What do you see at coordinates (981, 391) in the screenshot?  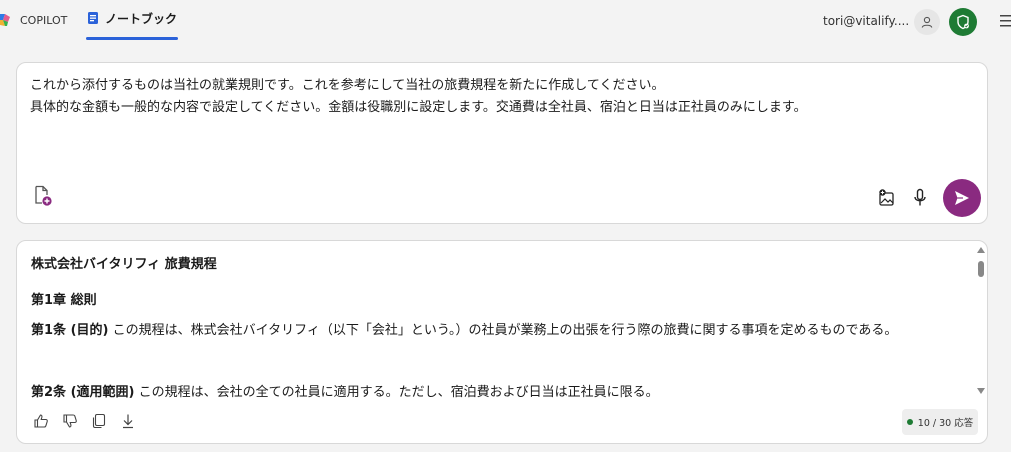 I see `scroll-down-arrow-icon` at bounding box center [981, 391].